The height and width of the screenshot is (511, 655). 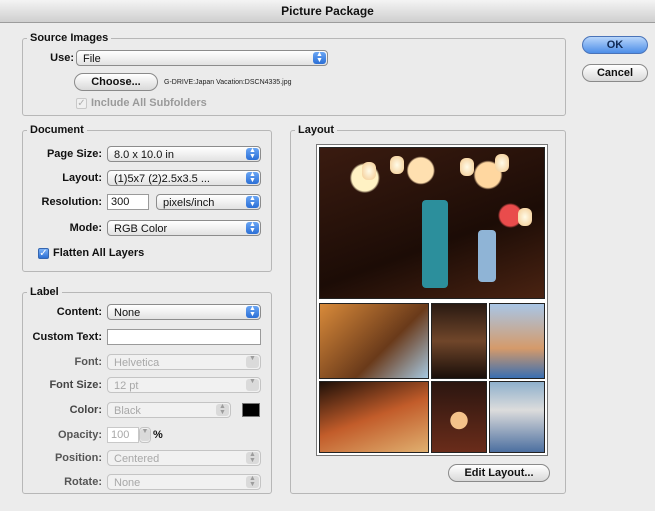 What do you see at coordinates (184, 337) in the screenshot?
I see `custom-text-field` at bounding box center [184, 337].